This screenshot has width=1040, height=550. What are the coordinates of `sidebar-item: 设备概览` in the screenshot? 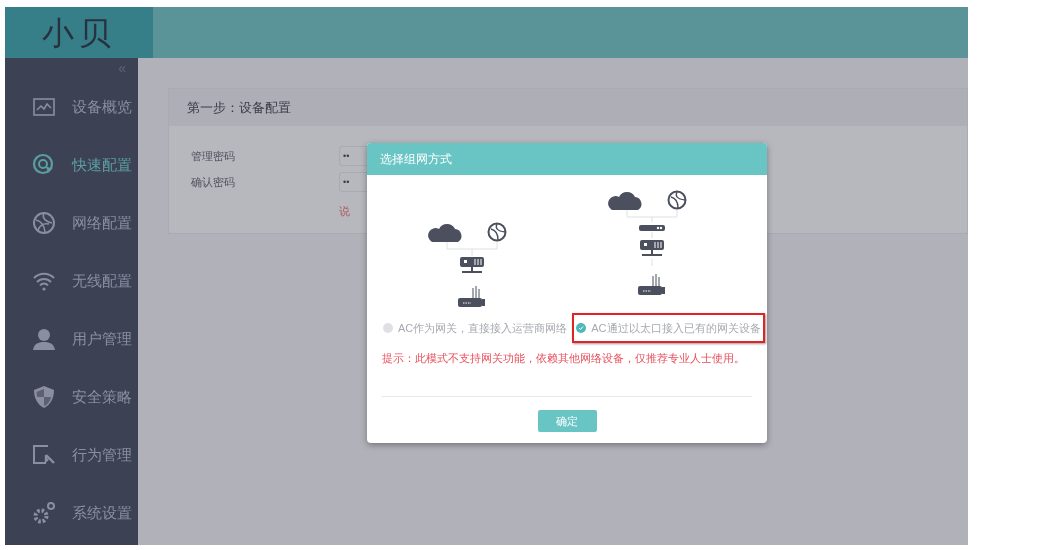 It's located at (71, 107).